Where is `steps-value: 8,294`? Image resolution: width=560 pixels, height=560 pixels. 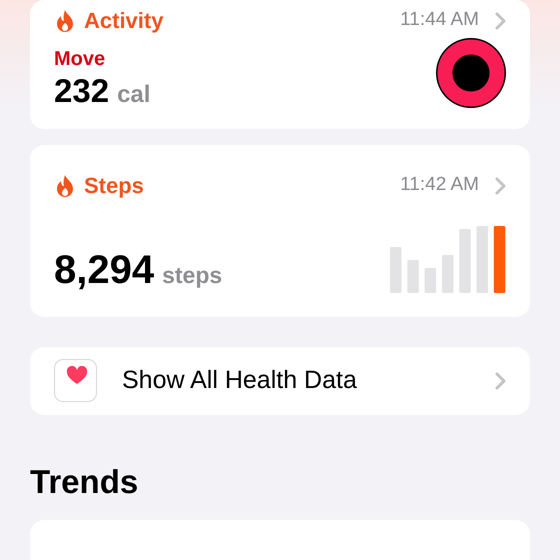 steps-value: 8,294 is located at coordinates (104, 270).